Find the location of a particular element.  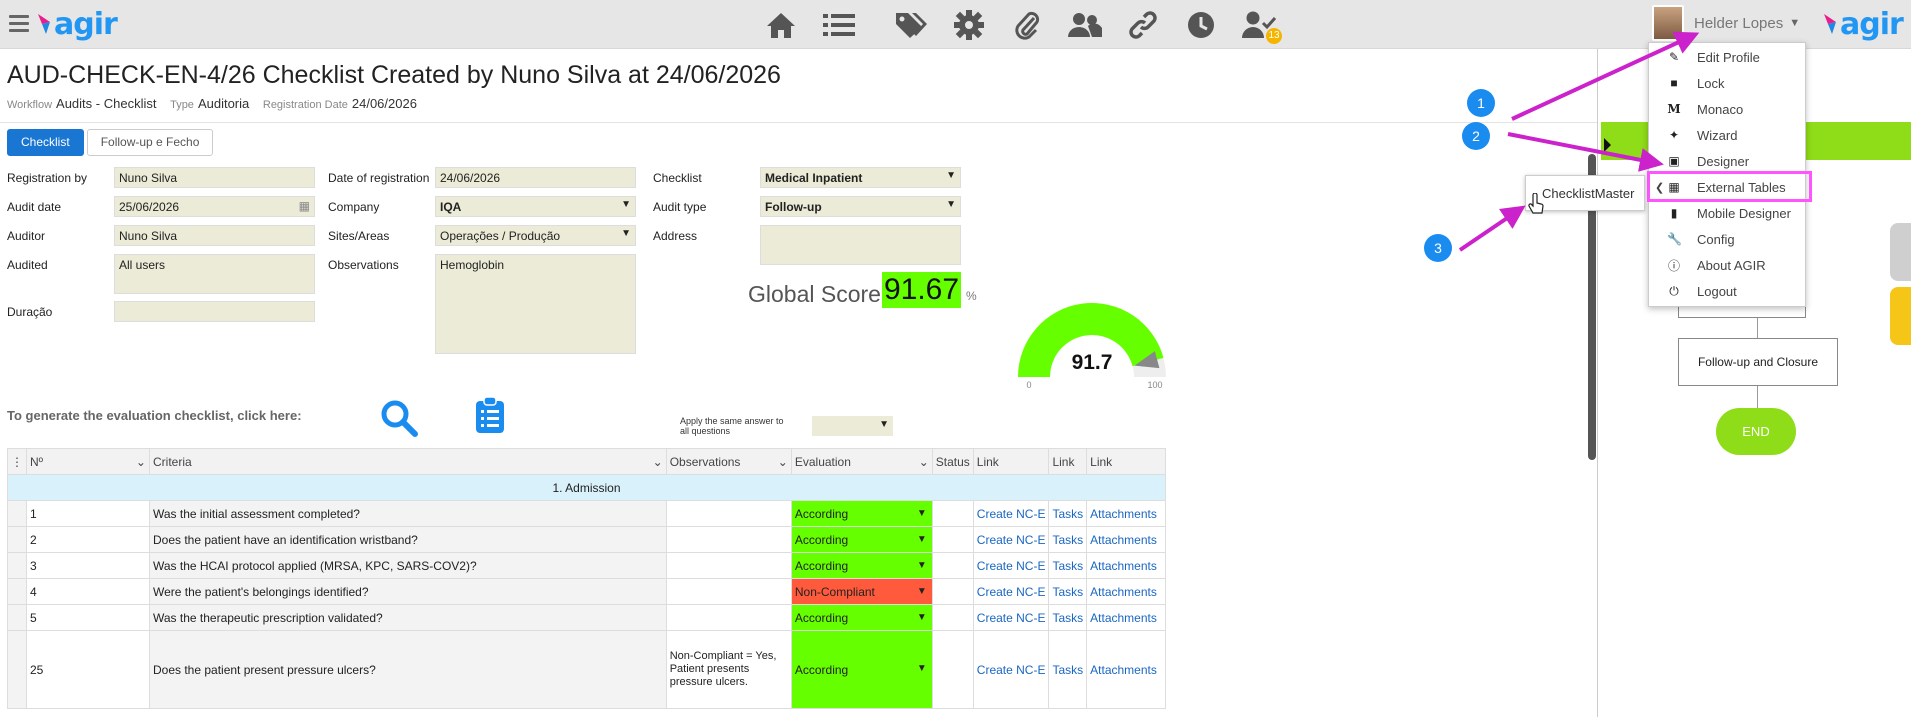

annotation-number-2: 2 is located at coordinates (1476, 136).